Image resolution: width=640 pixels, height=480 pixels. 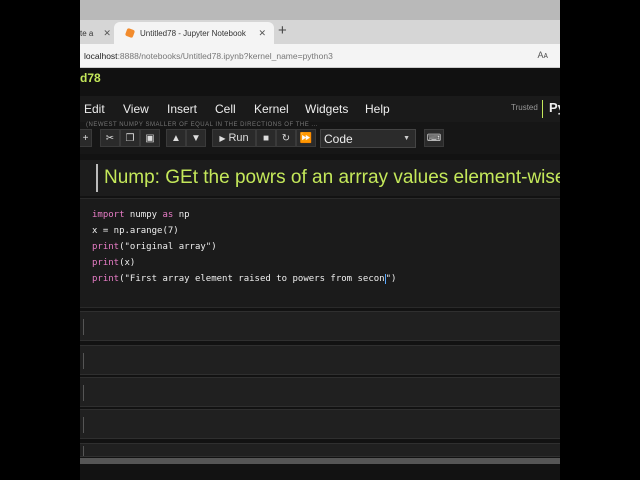 I want to click on trusted-indicator: Trusted, so click(x=524, y=107).